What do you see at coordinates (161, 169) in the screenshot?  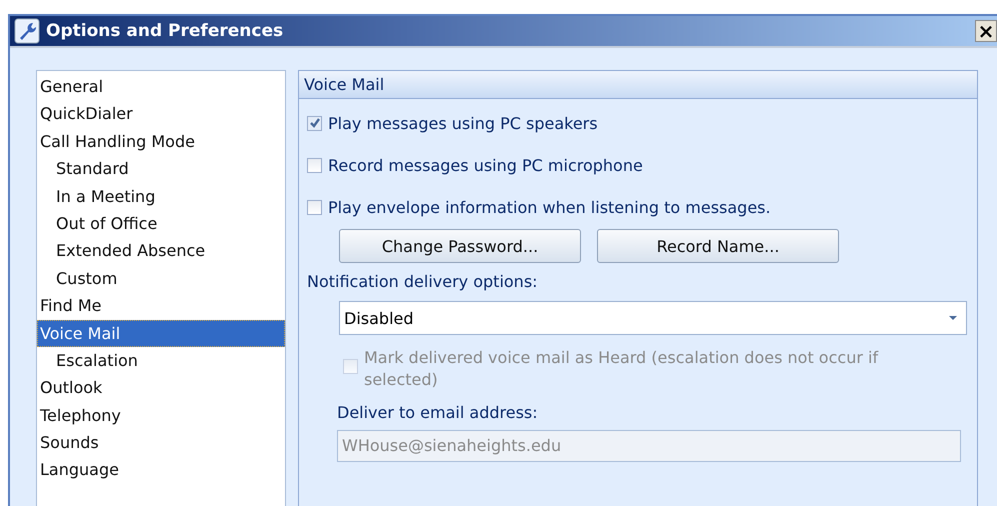 I see `category-item: Standard` at bounding box center [161, 169].